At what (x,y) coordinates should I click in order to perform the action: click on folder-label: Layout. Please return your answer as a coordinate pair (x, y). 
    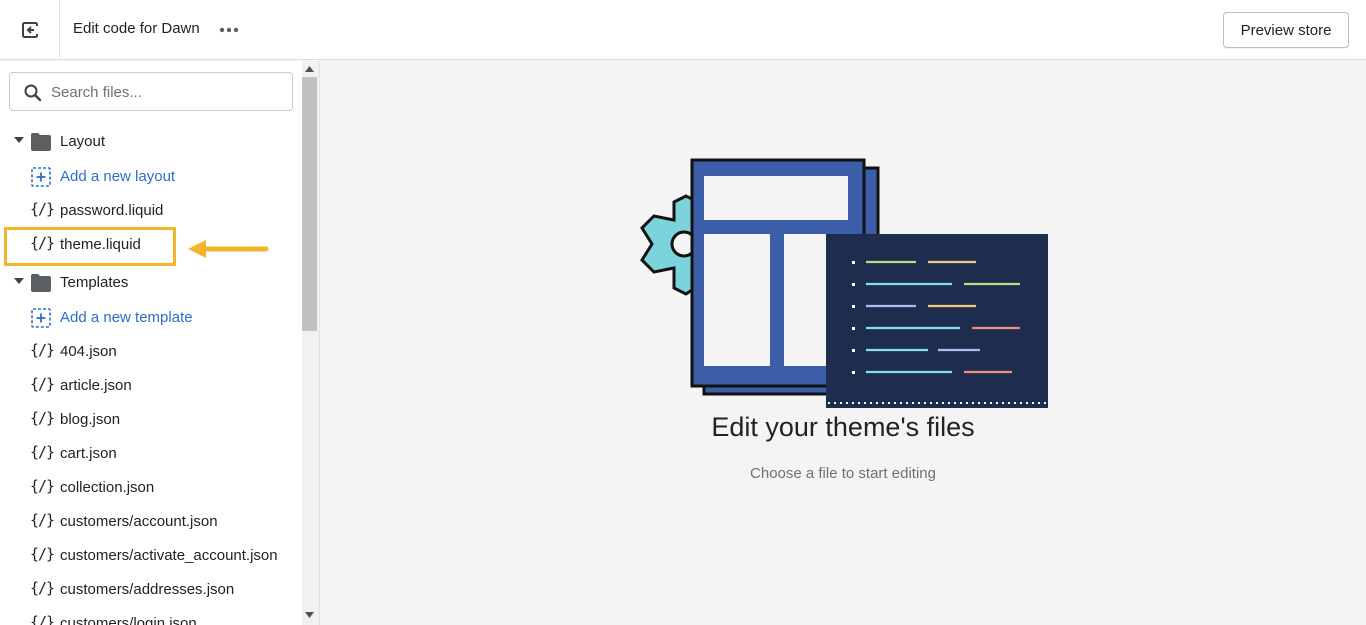
    Looking at the image, I should click on (83, 141).